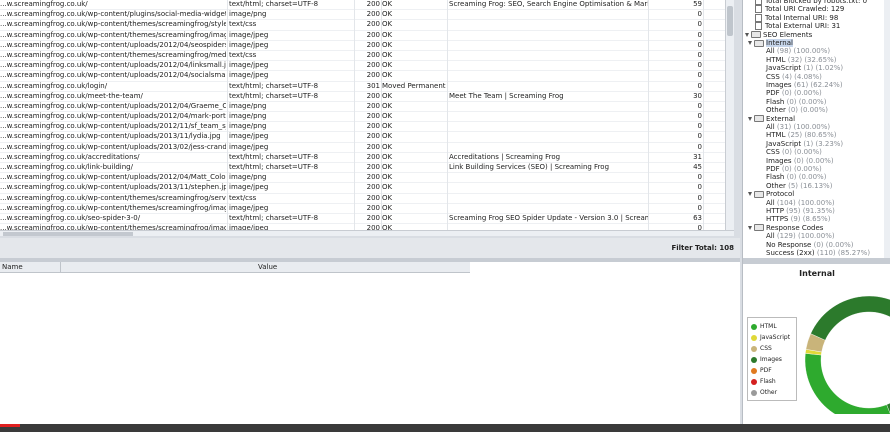 Image resolution: width=890 pixels, height=432 pixels. Describe the element at coordinates (798, 219) in the screenshot. I see `tree-item: HTTPS (9) (8.65%)` at that location.